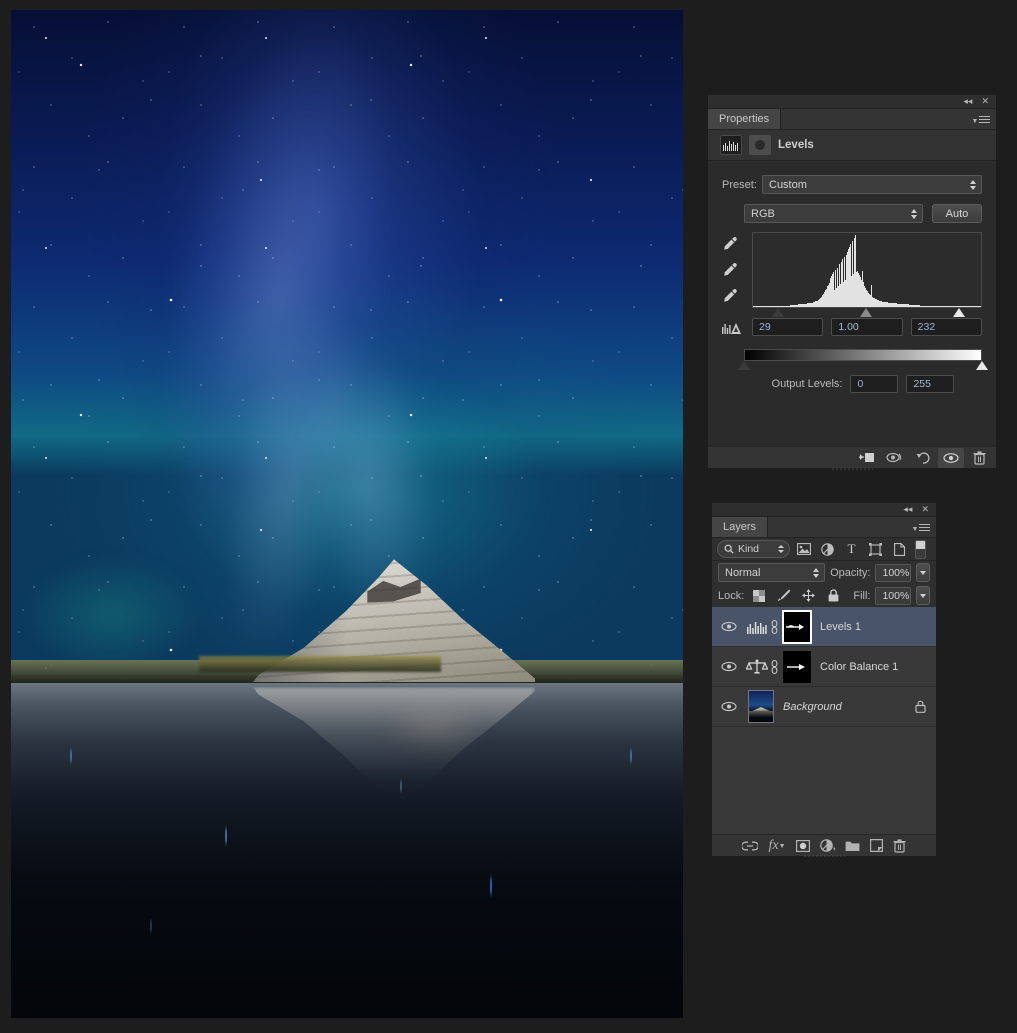  I want to click on lock-transparency-icon, so click(759, 595).